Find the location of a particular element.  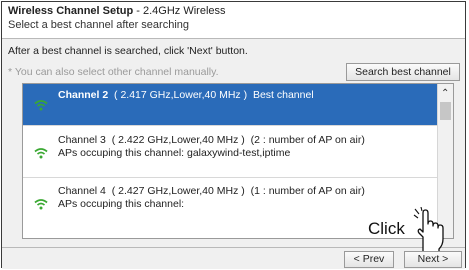

dialog-title-rest: - 2.4GHz Wireless is located at coordinates (179, 11).